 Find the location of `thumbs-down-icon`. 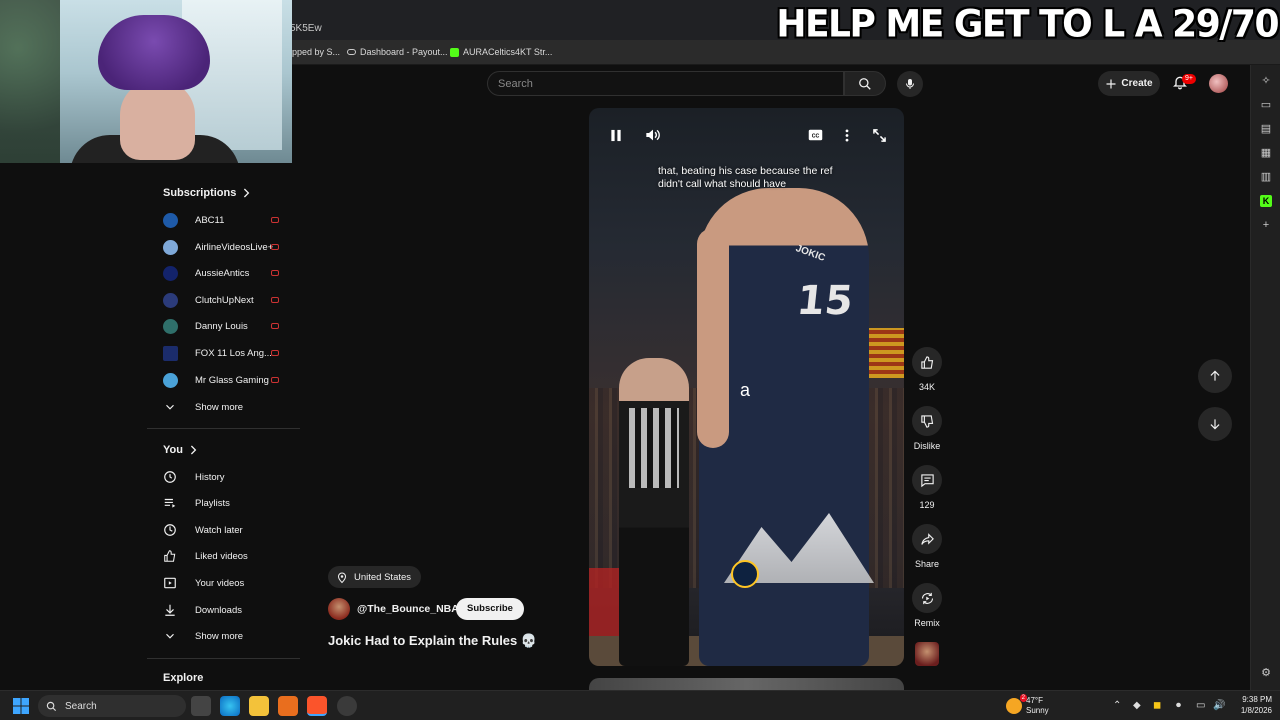

thumbs-down-icon is located at coordinates (926, 421).